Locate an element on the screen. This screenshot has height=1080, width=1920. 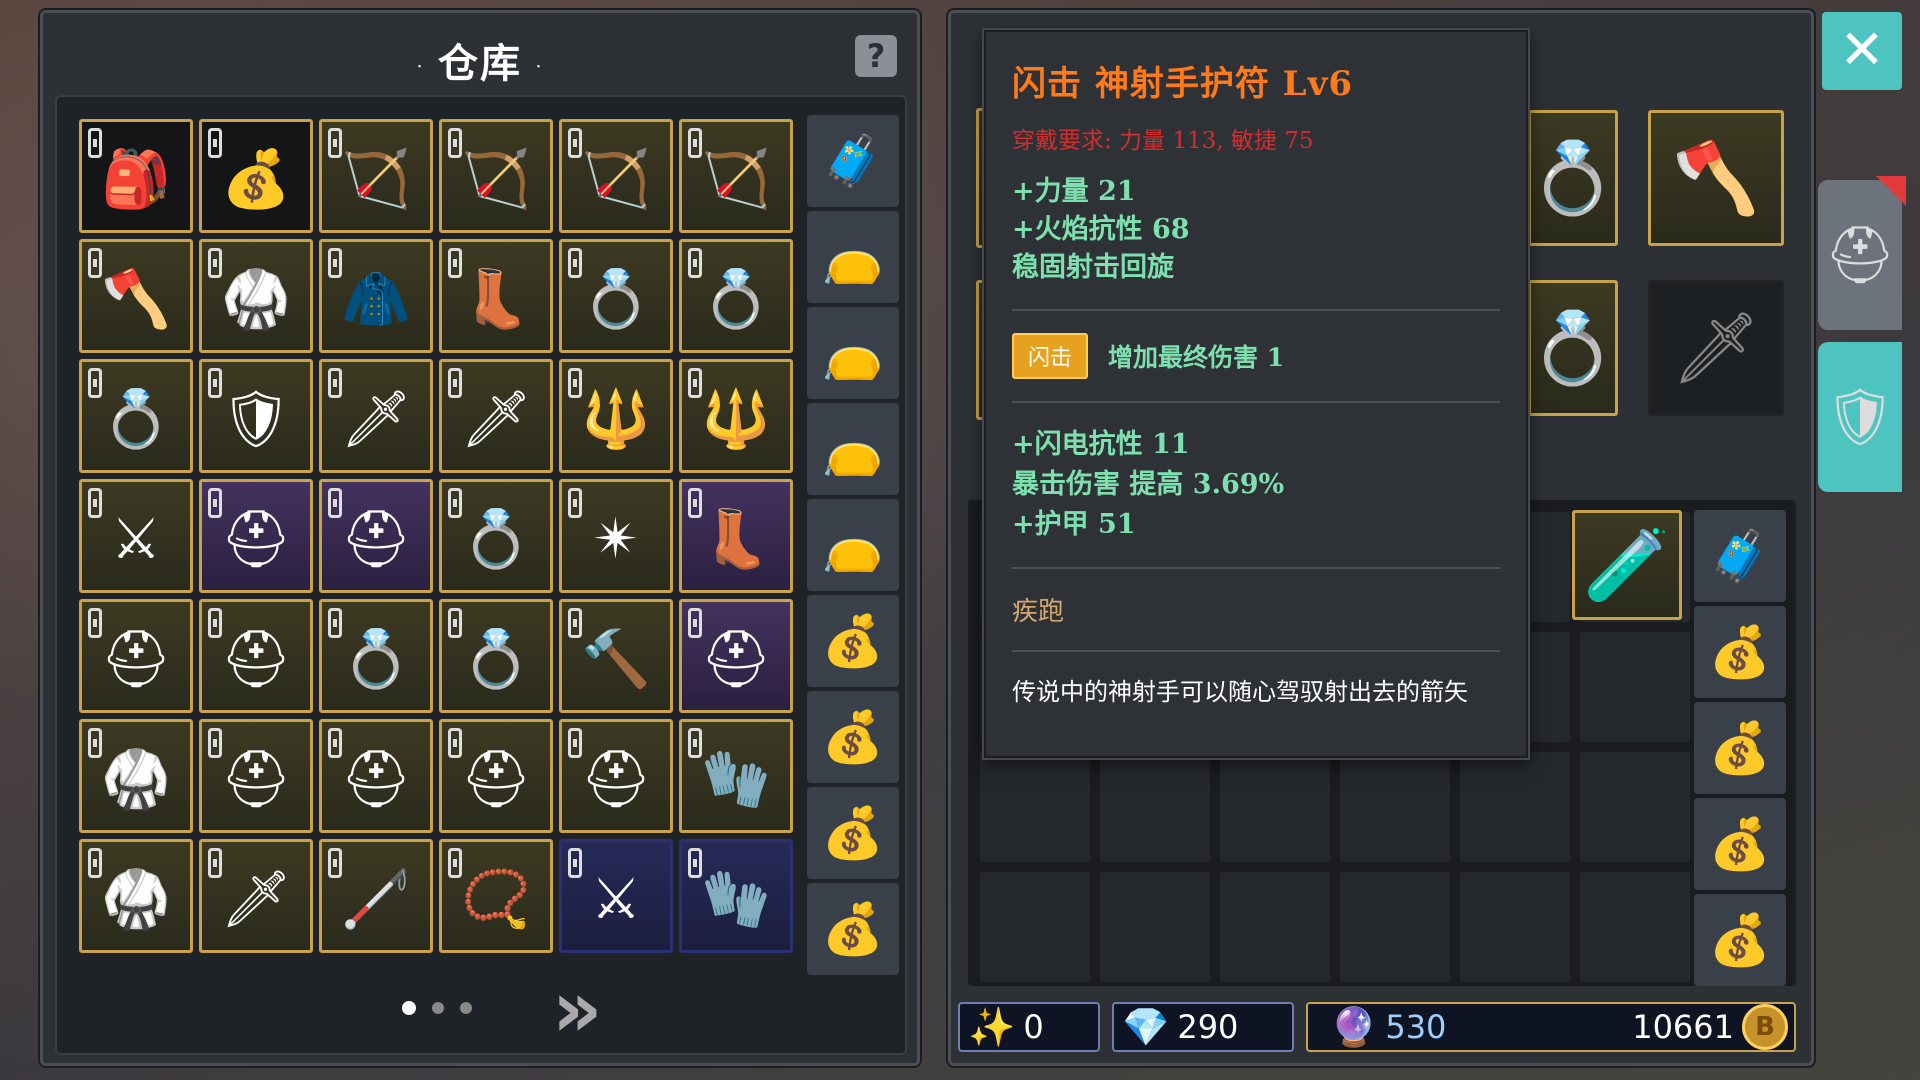
warehouse-slot-spiked-bow: 🏹 is located at coordinates (496, 176).